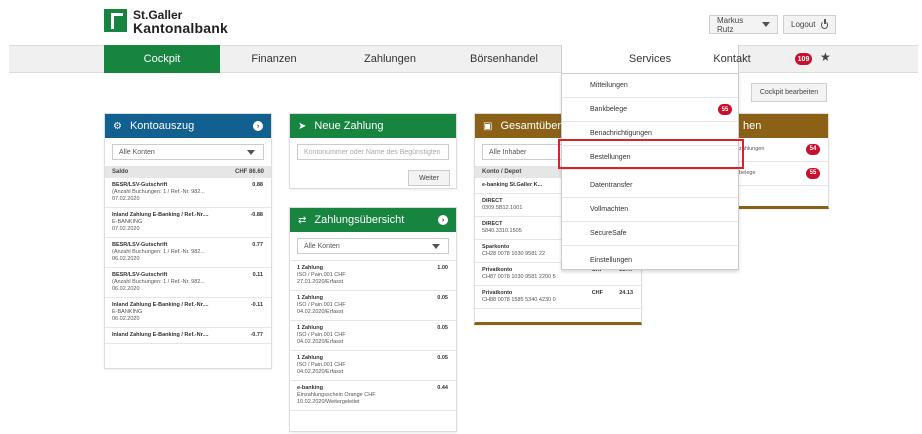  I want to click on star-icon: ★, so click(825, 57).